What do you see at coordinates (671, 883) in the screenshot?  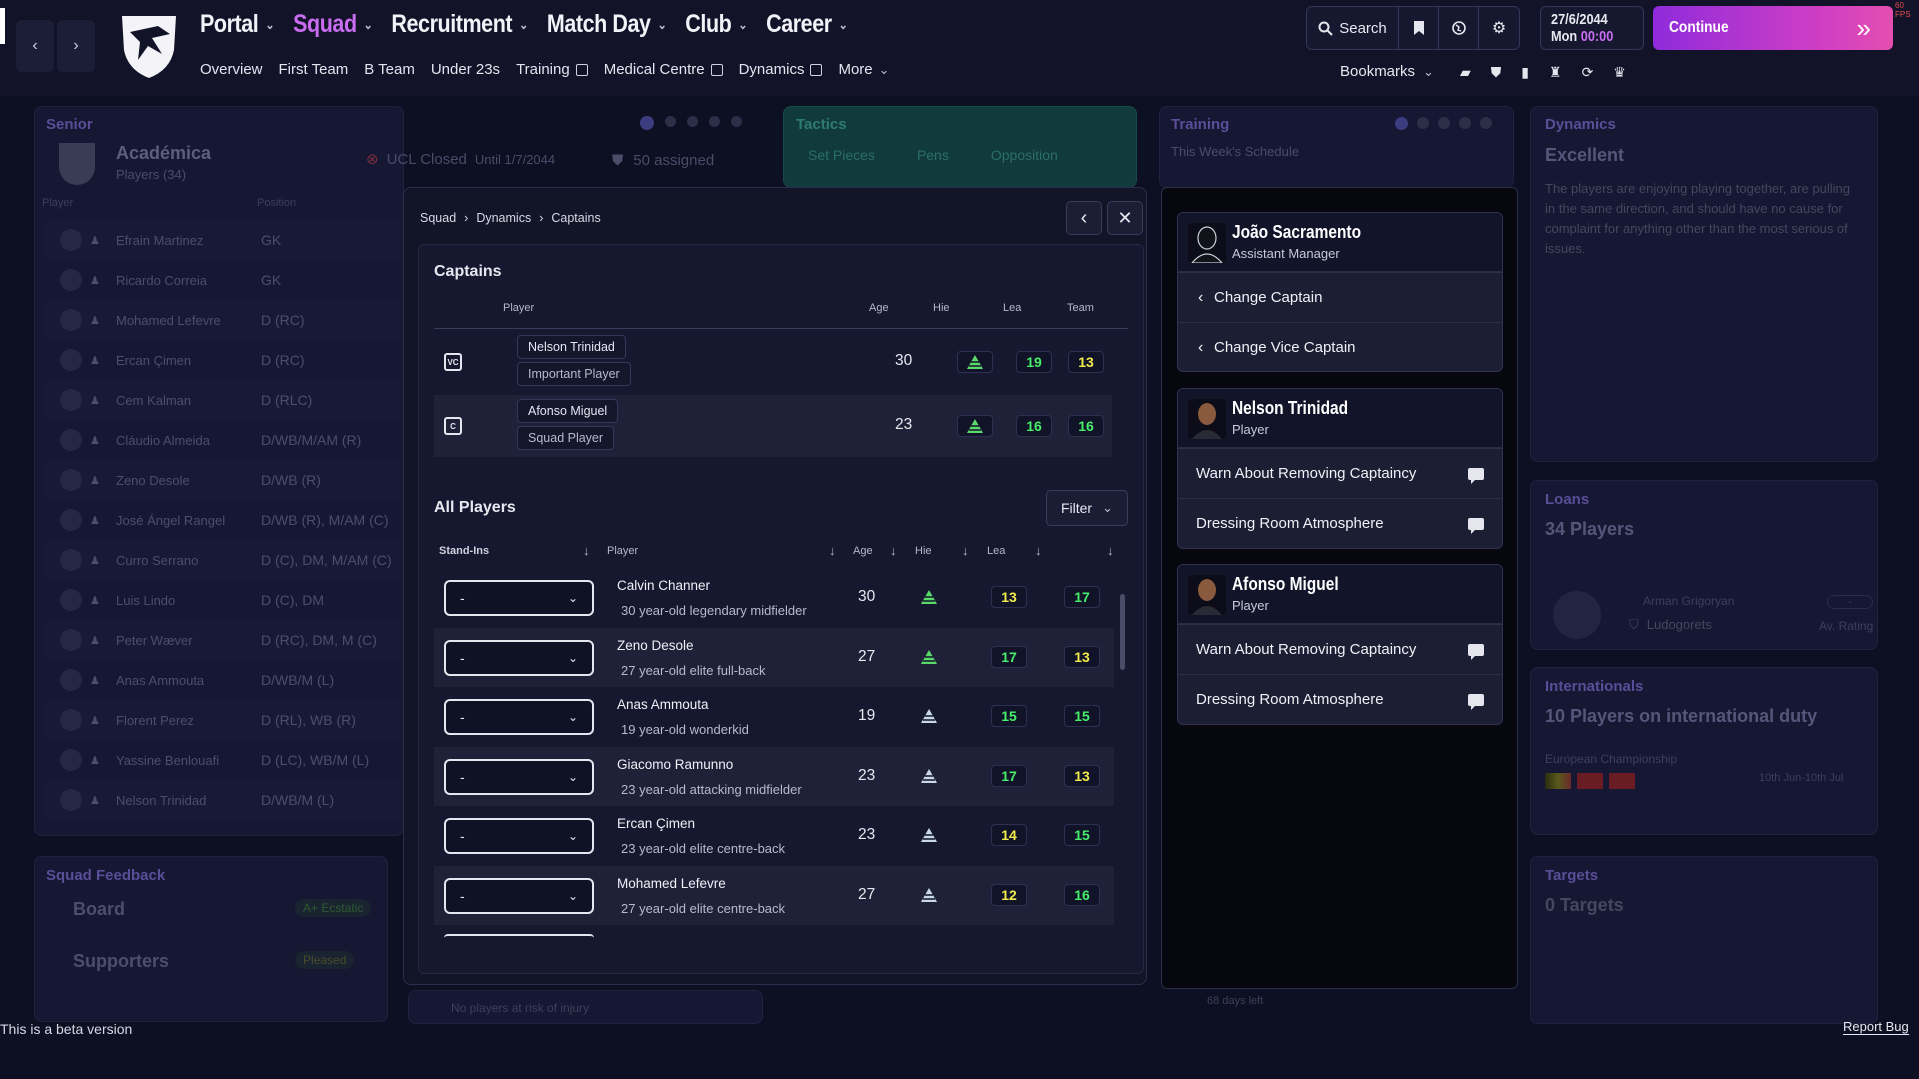 I see `player-name: Mohamed Lefevre` at bounding box center [671, 883].